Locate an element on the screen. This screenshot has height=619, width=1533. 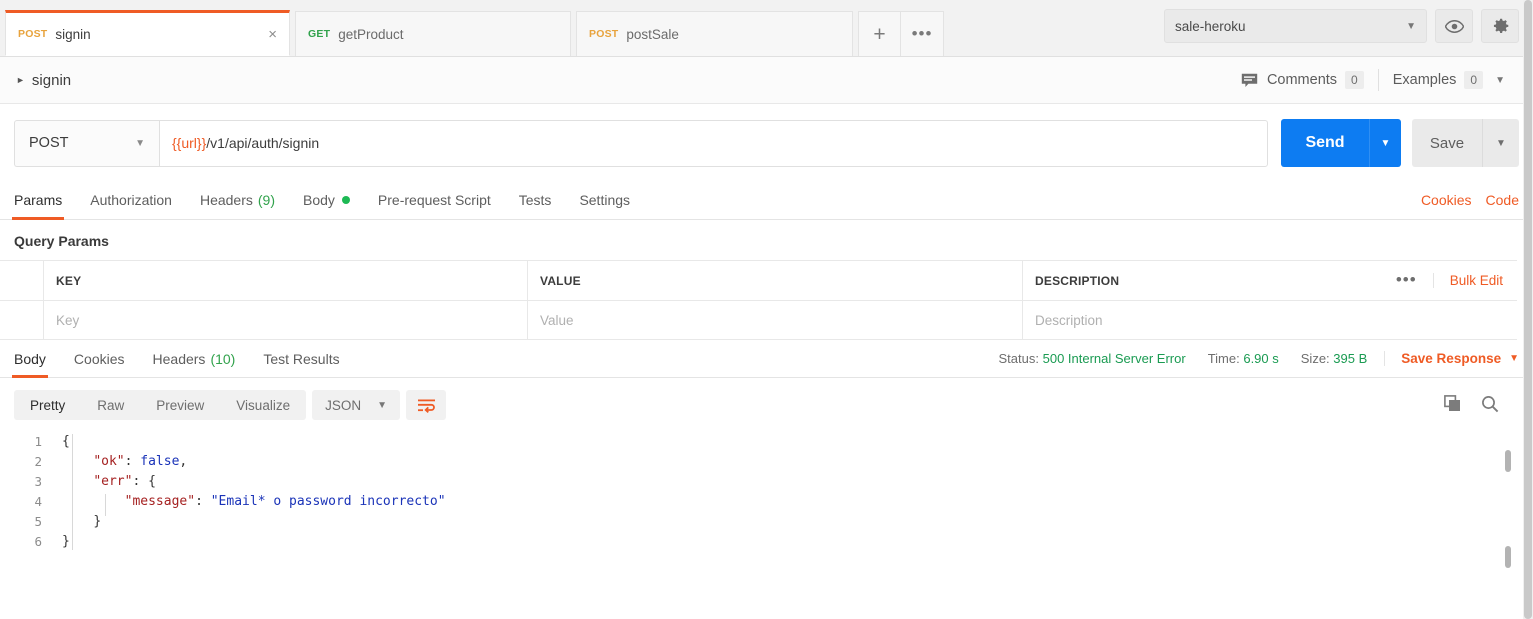
tab-options-button: ••• is located at coordinates (922, 33).